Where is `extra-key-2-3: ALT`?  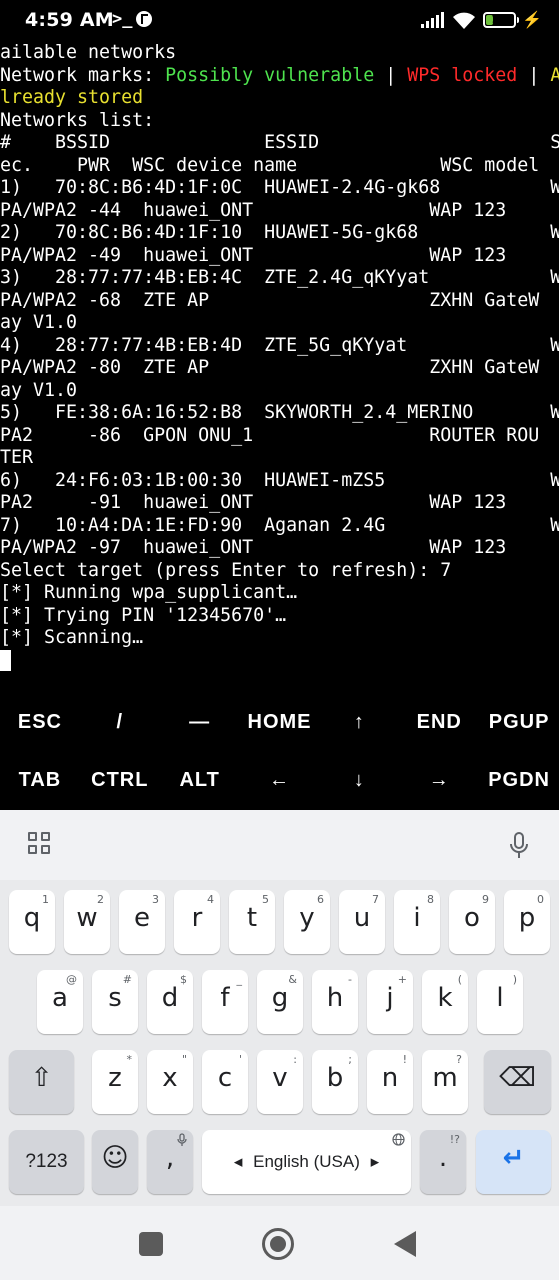 extra-key-2-3: ALT is located at coordinates (200, 779).